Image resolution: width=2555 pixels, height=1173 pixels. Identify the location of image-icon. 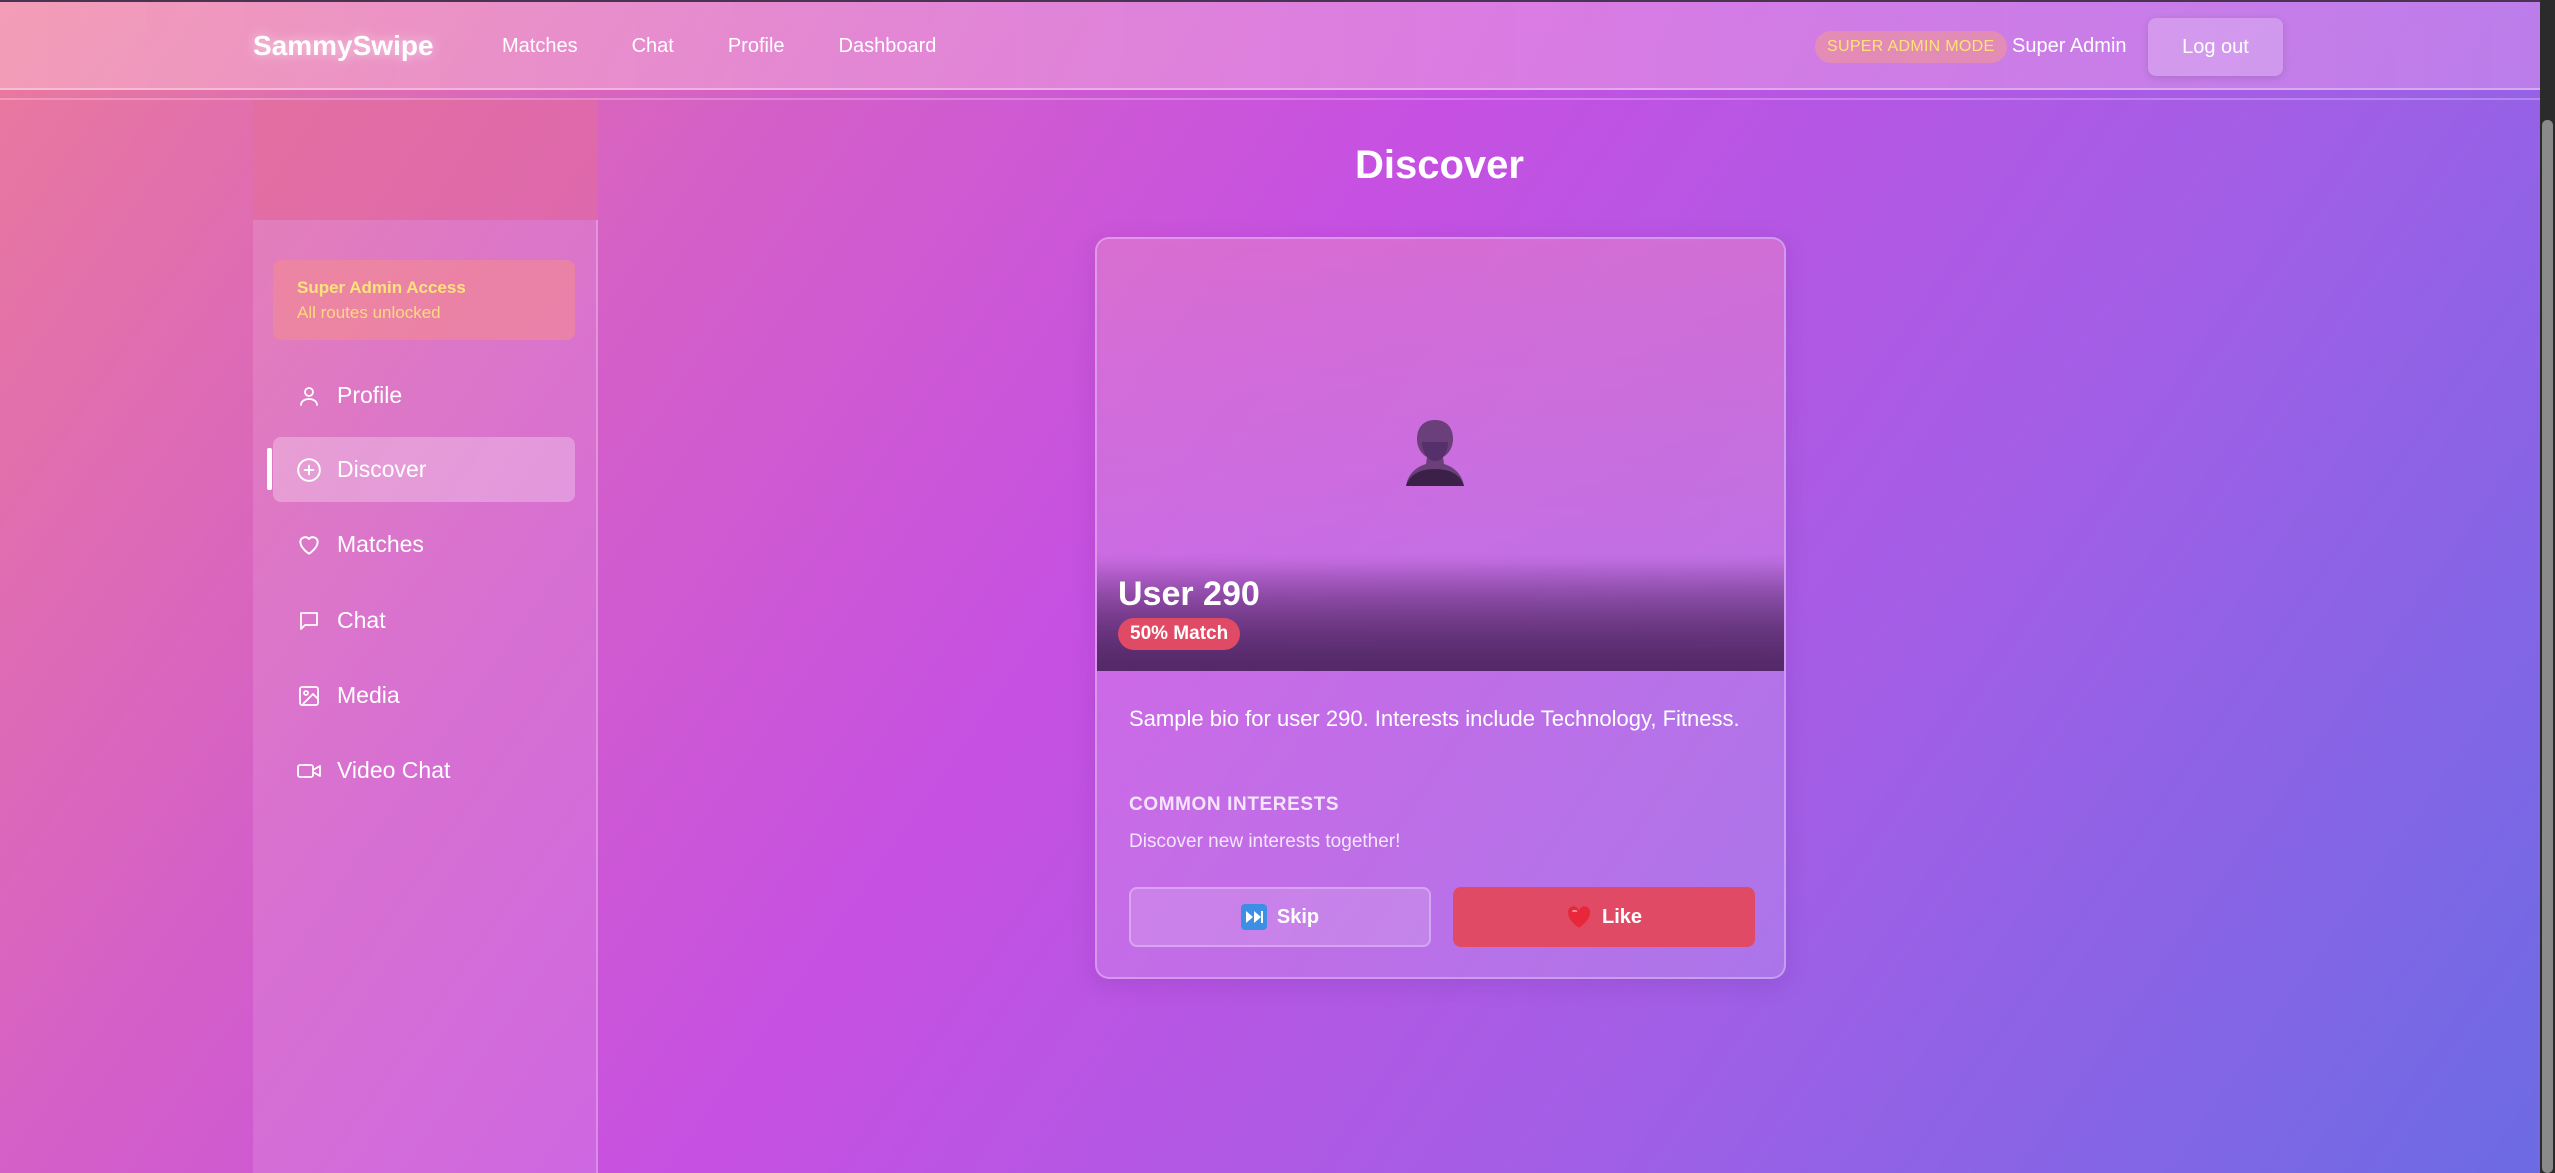
(309, 696).